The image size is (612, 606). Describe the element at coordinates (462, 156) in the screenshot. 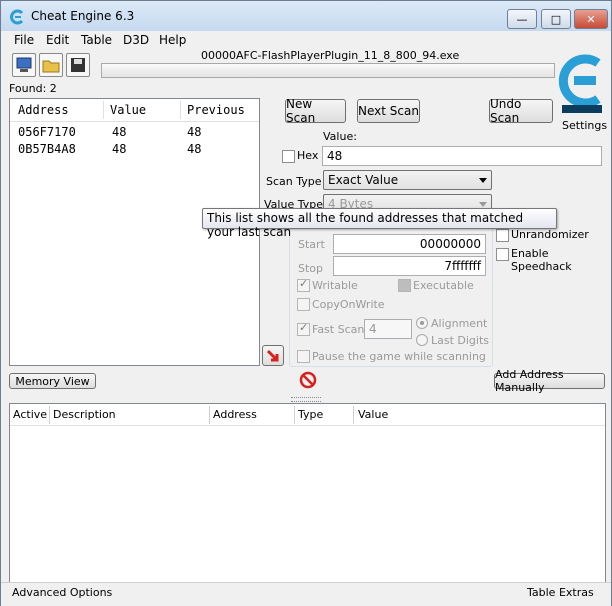

I see `scan-value-input: 48` at that location.